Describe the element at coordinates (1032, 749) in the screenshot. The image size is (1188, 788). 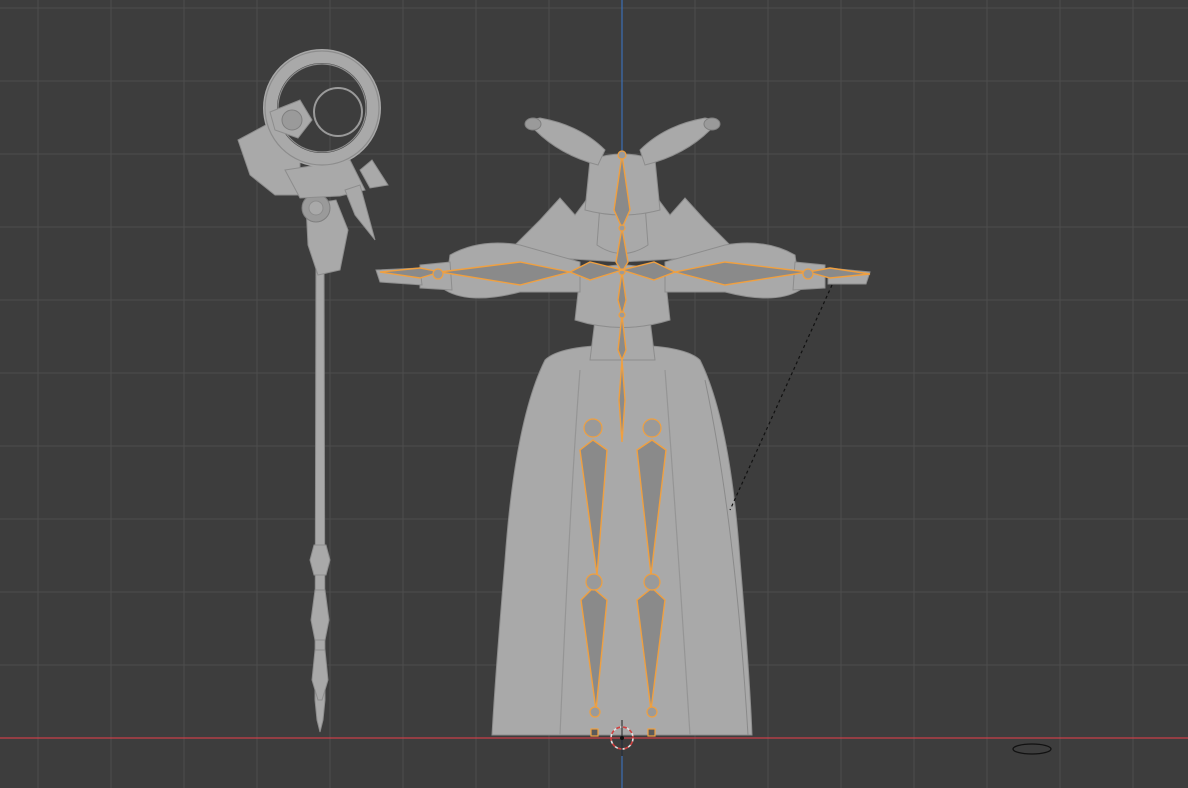
I see `light-object` at that location.